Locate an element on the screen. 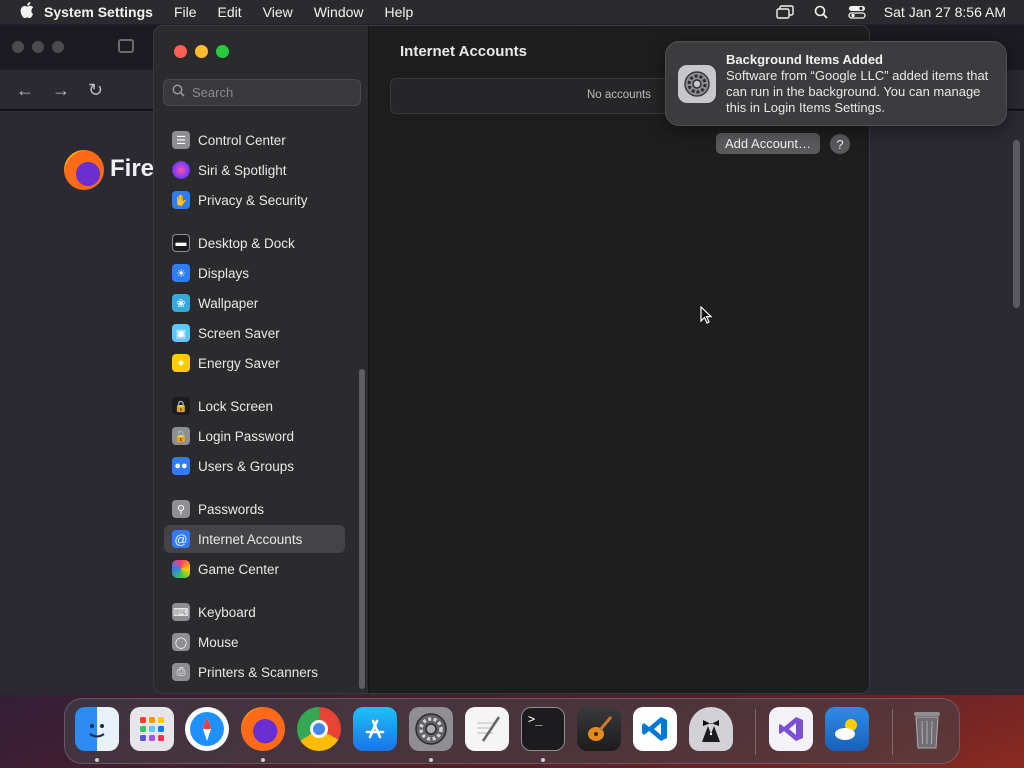  reload-icon: ↻ is located at coordinates (95, 90).